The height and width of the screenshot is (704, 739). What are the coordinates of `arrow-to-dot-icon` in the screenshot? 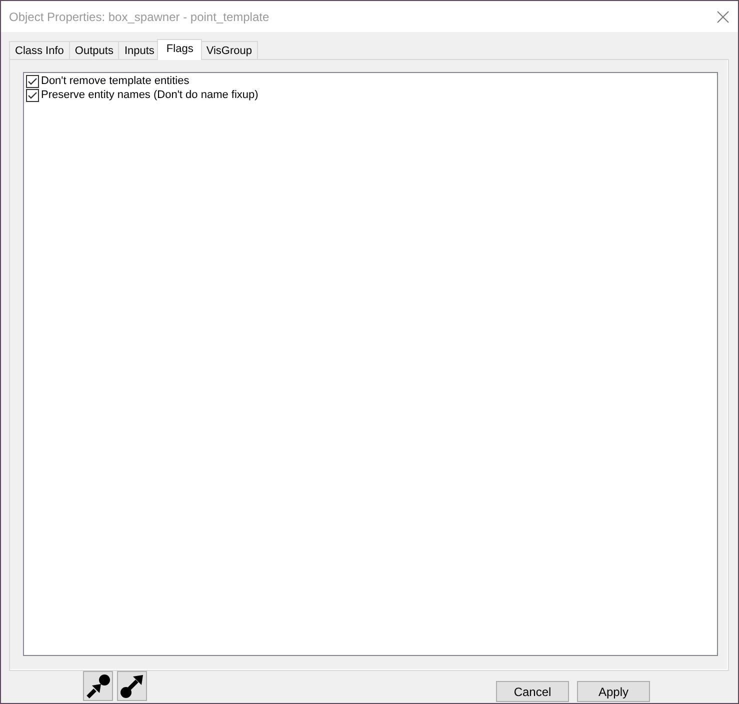 It's located at (98, 686).